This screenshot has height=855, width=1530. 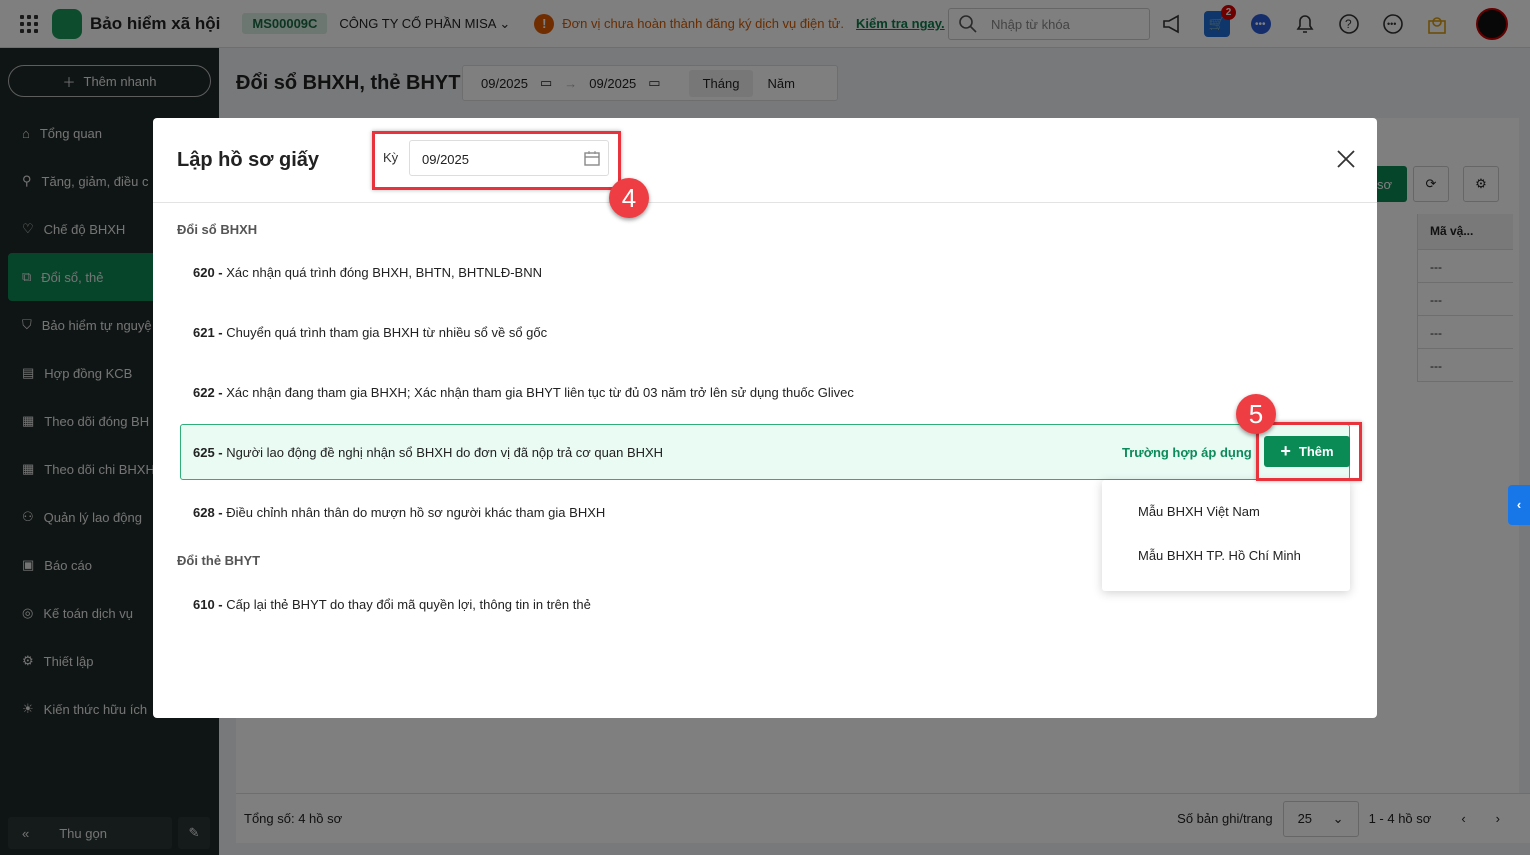 I want to click on modal-title: Lập hồ sơ giấy, so click(x=248, y=160).